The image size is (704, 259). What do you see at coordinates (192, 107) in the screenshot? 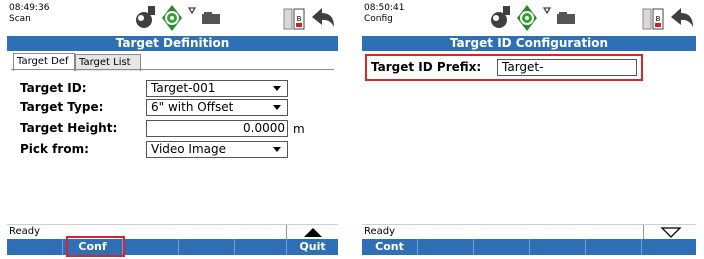
I see `target-type-value: 6" with Offset` at bounding box center [192, 107].